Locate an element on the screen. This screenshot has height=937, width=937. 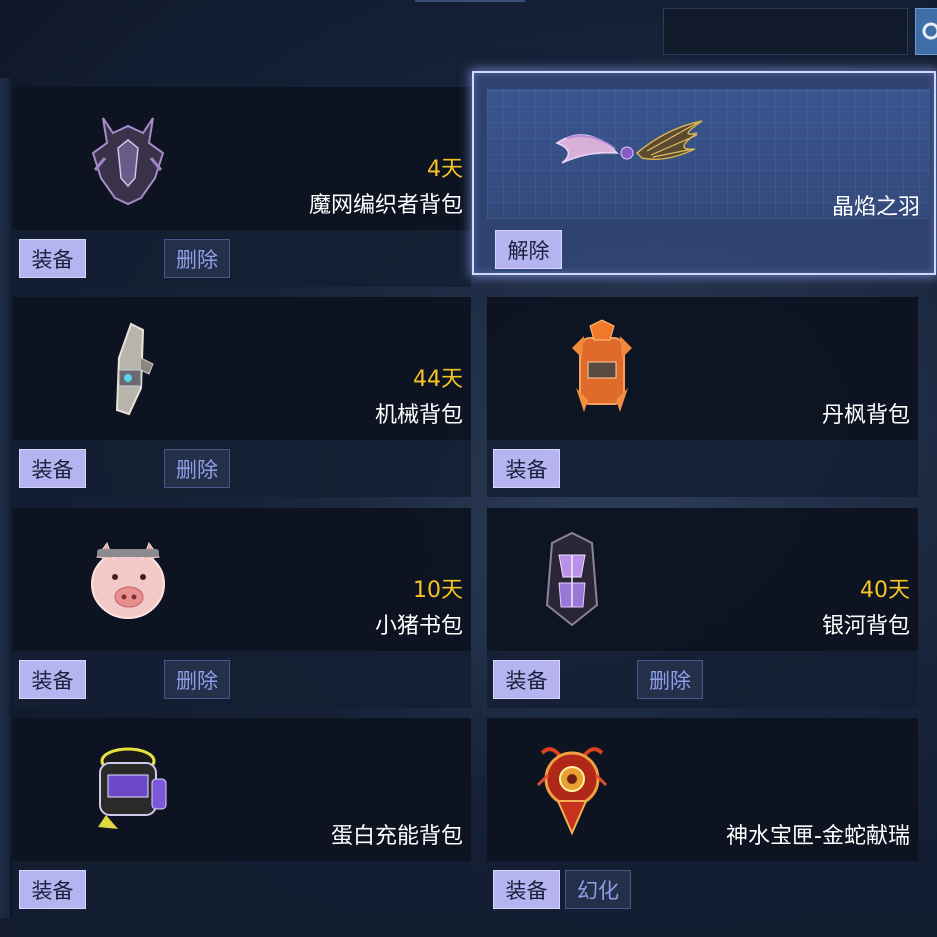
panel-left-edge is located at coordinates (5, 498).